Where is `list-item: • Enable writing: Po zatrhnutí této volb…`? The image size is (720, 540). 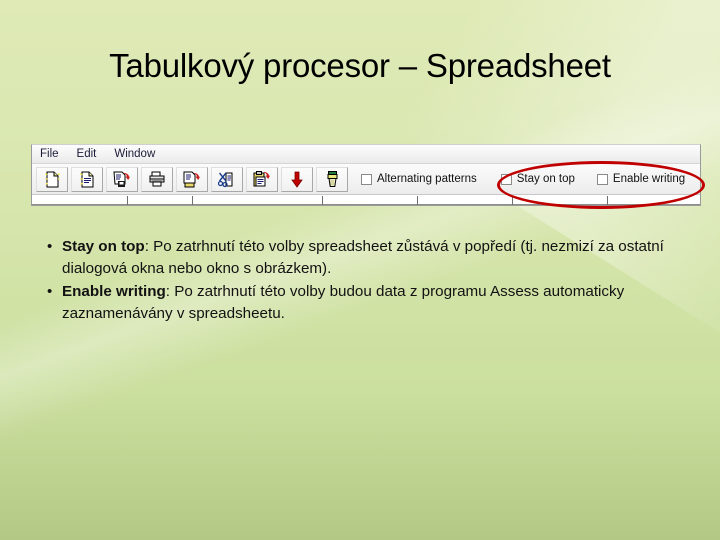
list-item: • Enable writing: Po zatrhnutí této volb… is located at coordinates (356, 303).